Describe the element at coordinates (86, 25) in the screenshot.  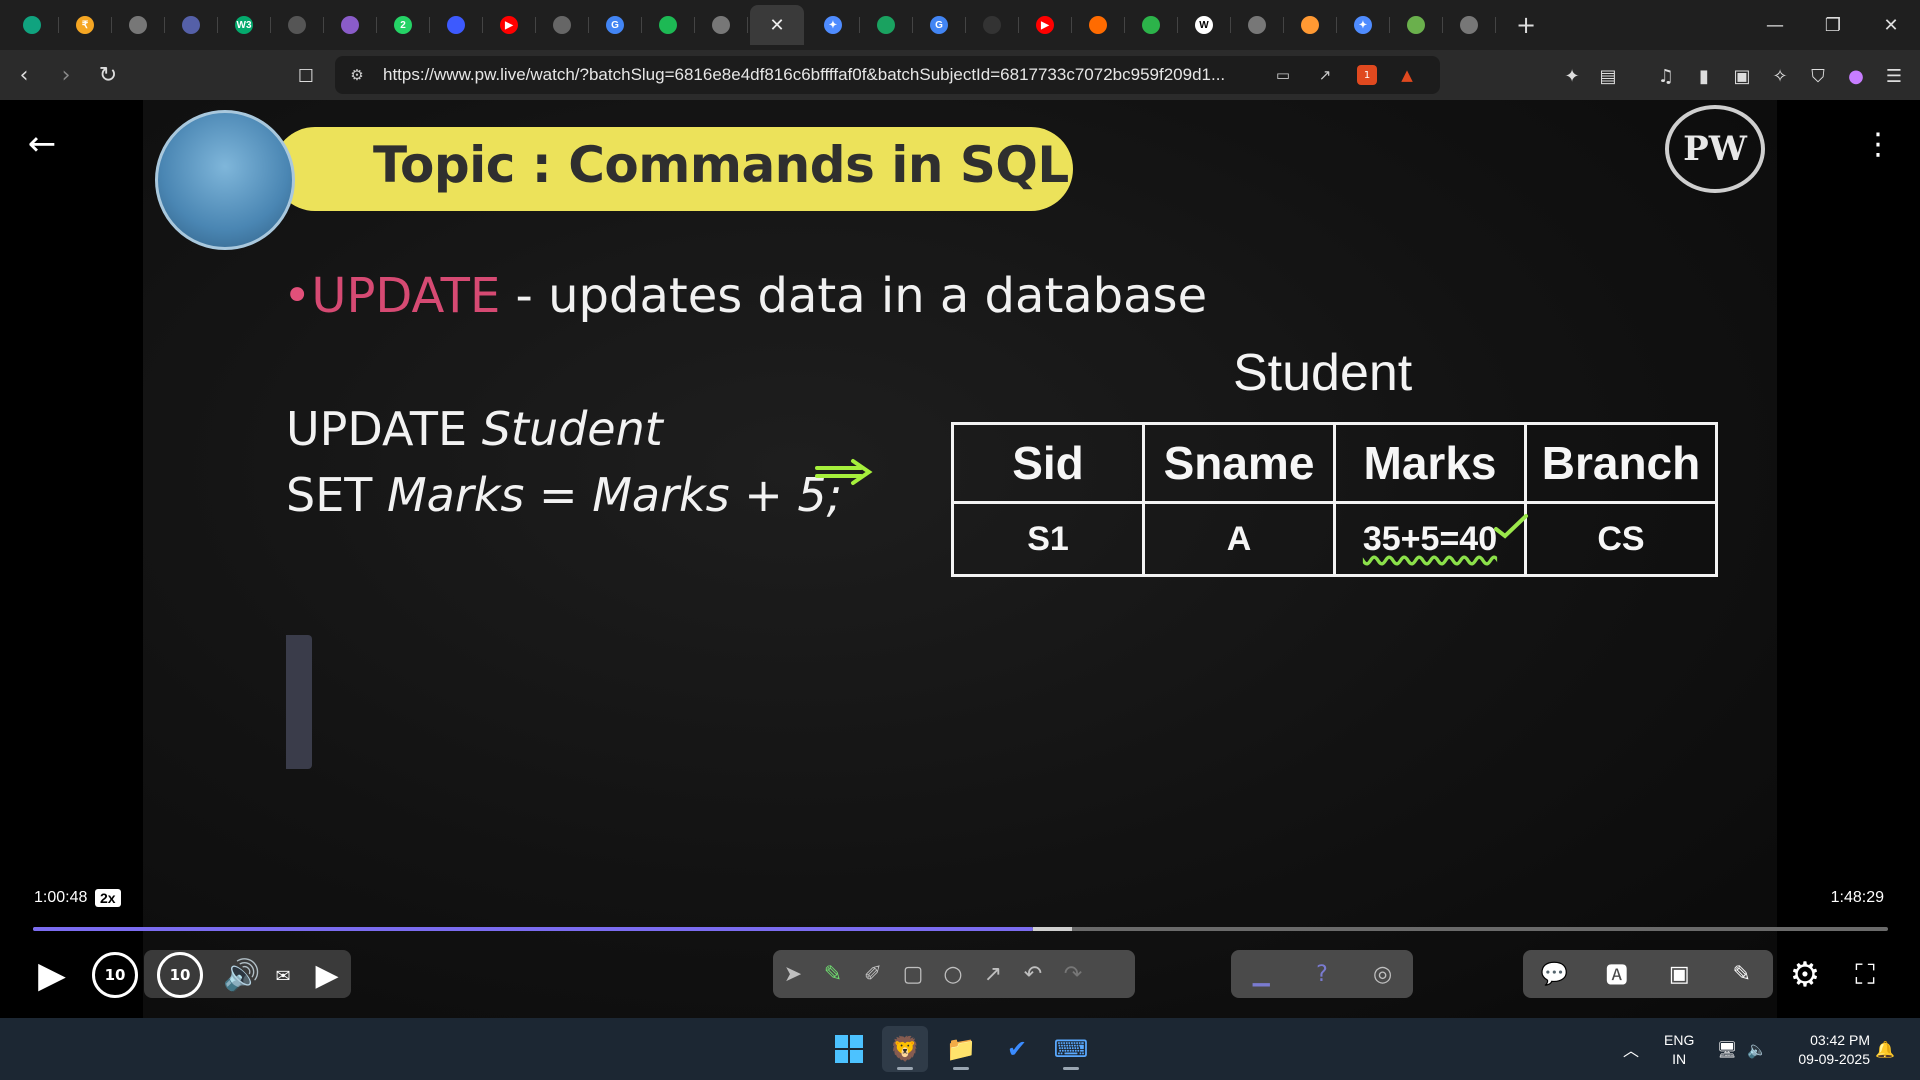
I see `browser-tab: ₹` at that location.